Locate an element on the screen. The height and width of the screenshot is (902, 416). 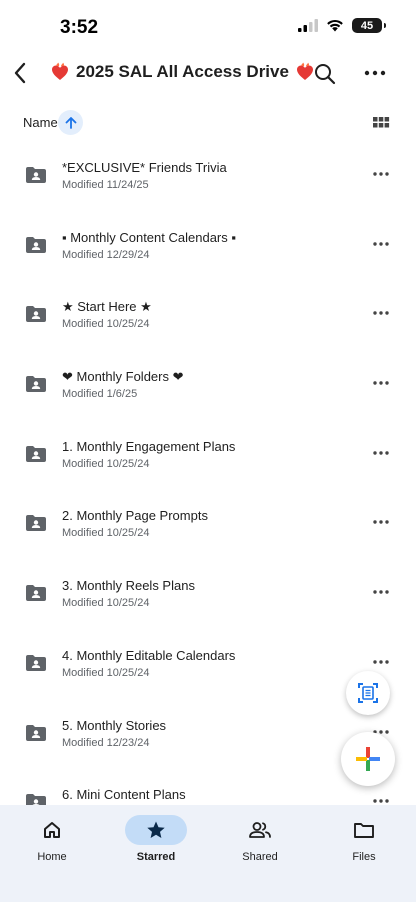
status-bar: 3:52 45 is located at coordinates (208, 25).